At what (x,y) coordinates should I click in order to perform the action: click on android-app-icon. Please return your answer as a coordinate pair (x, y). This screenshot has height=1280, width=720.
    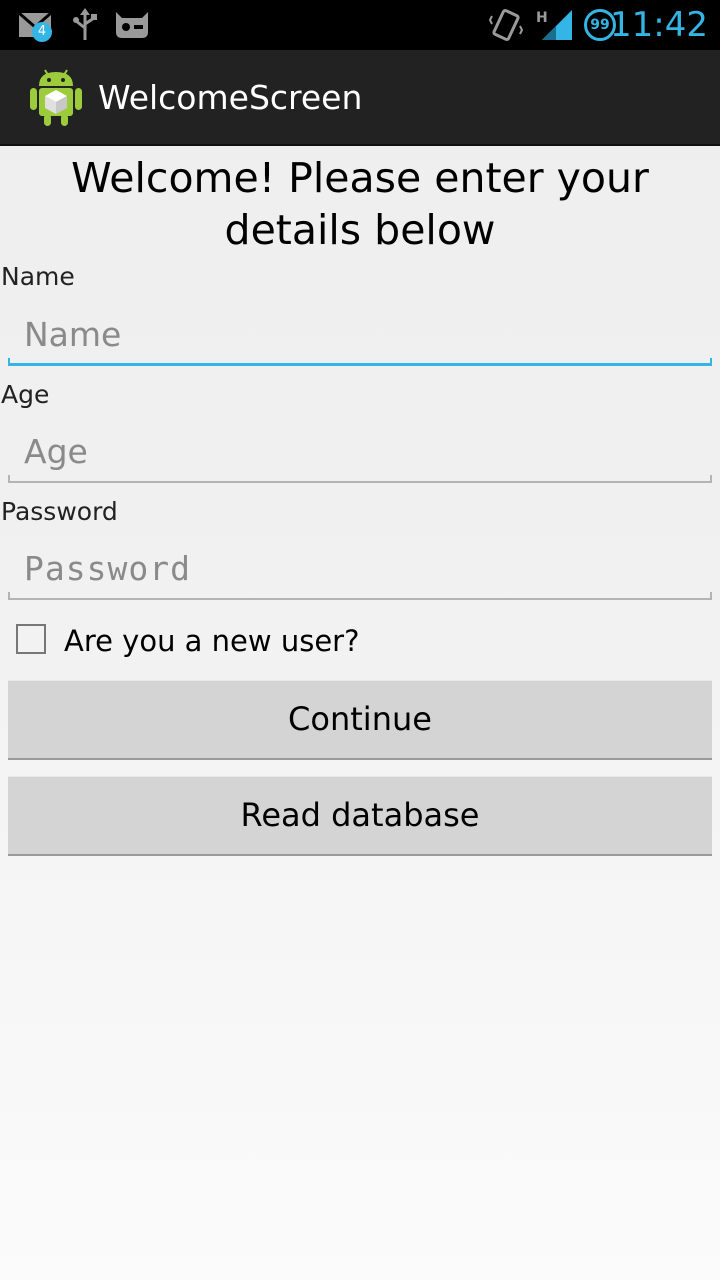
    Looking at the image, I should click on (56, 99).